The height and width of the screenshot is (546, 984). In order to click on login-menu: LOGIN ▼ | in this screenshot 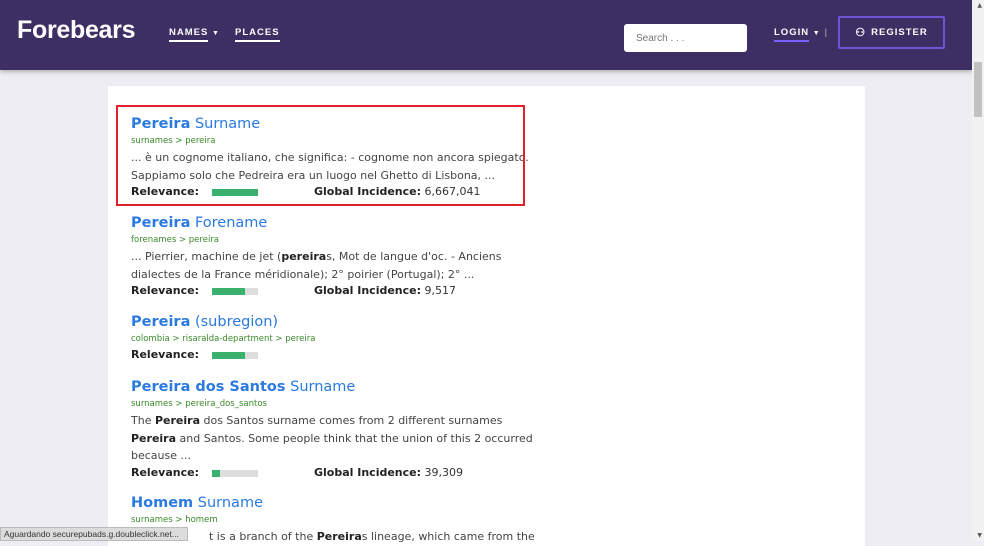, I will do `click(801, 34)`.